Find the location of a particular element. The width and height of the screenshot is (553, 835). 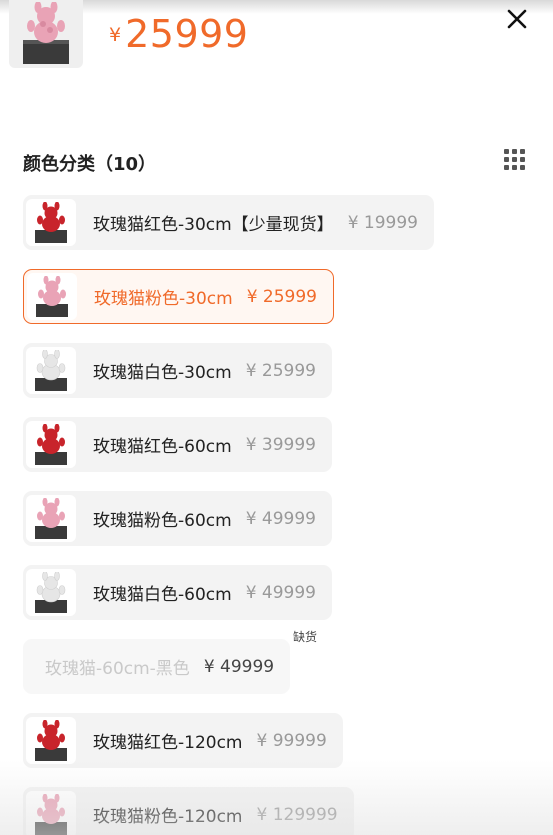

option-black-60cm: 玫瑰猫-60cm-黑色 ¥ 49999 is located at coordinates (157, 666).